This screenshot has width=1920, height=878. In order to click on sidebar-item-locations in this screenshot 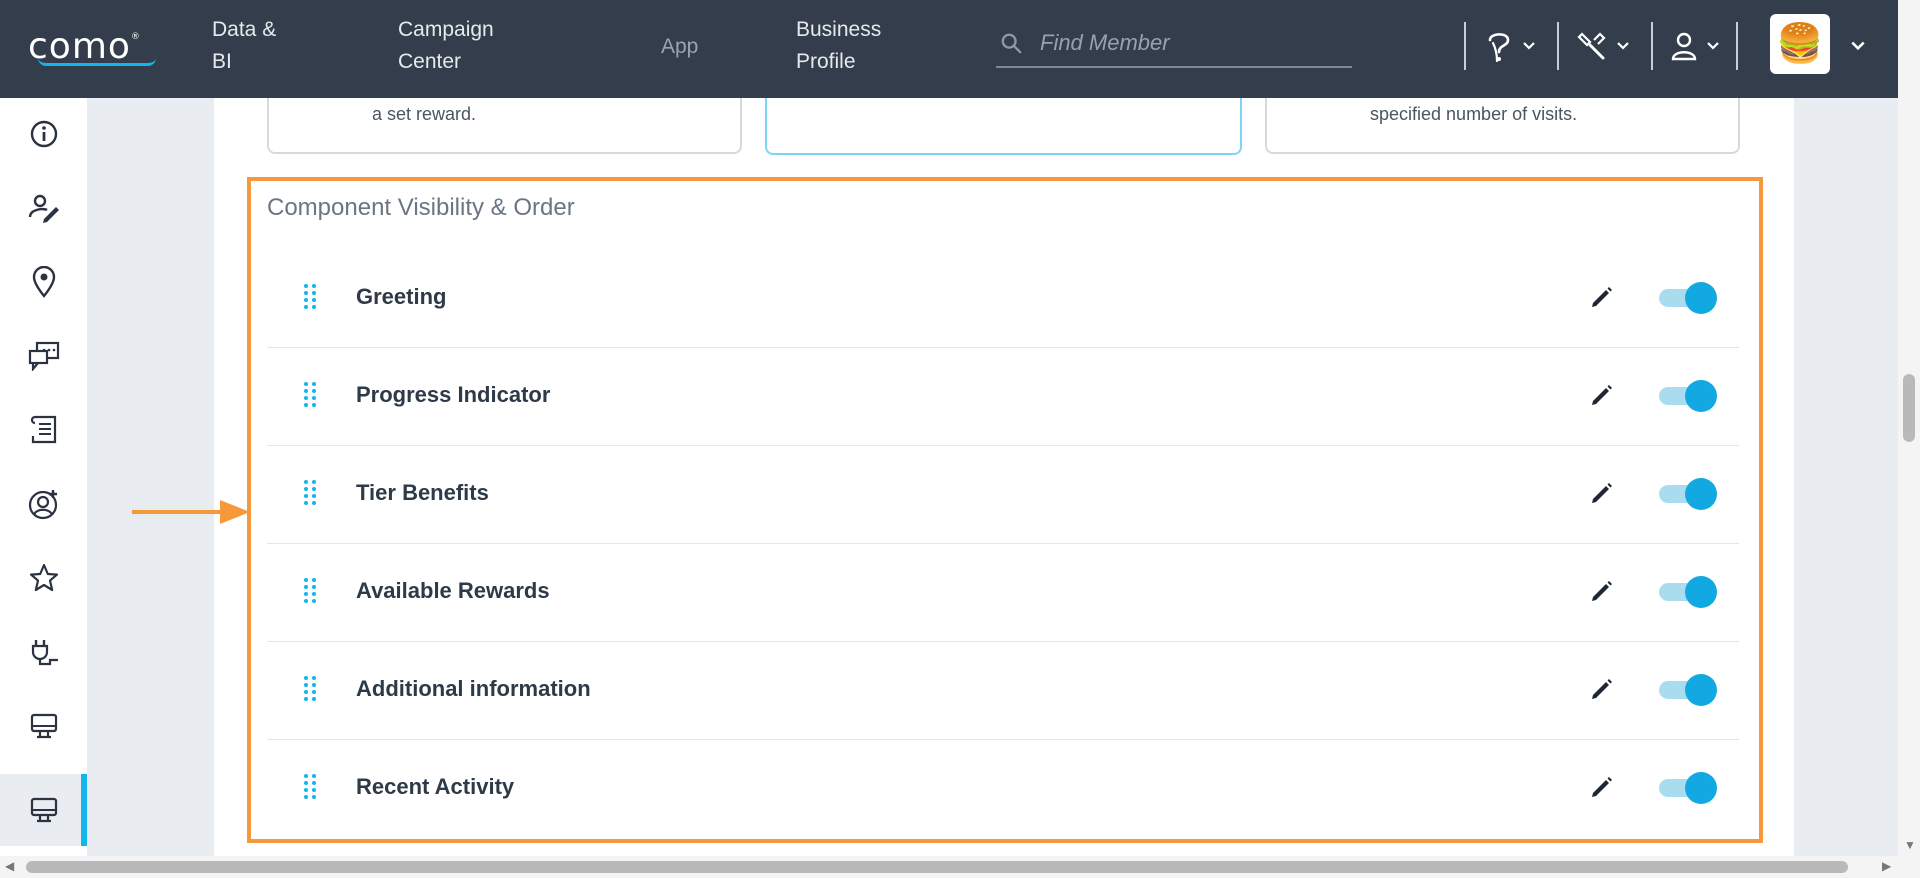, I will do `click(43, 282)`.